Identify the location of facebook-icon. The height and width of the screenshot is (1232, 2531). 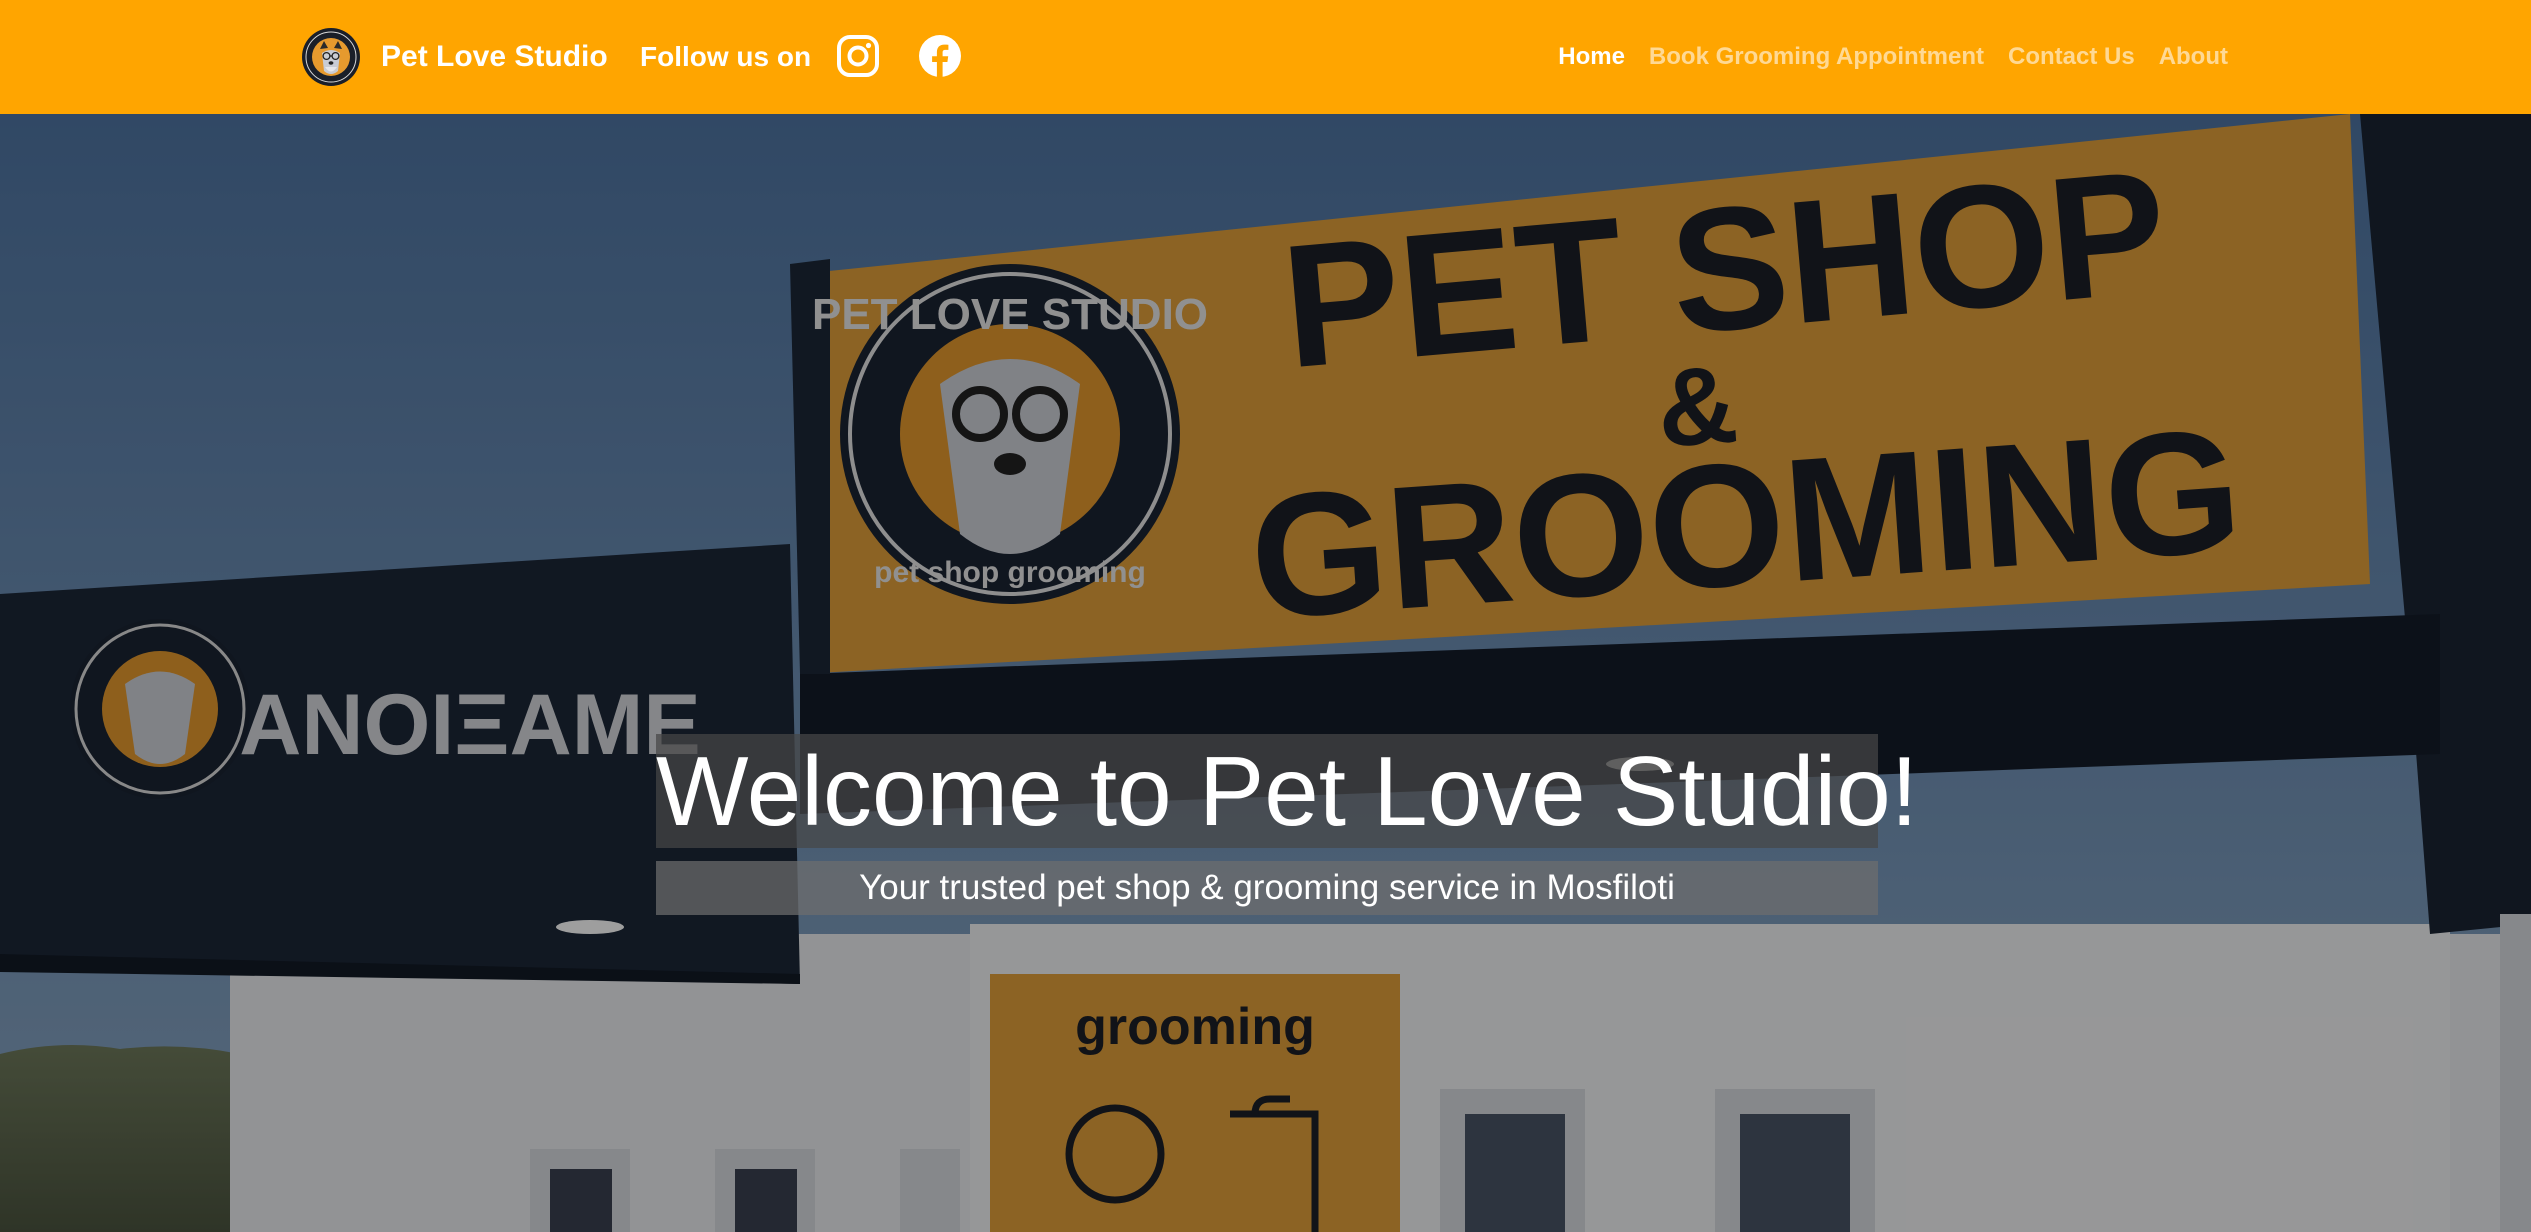
(940, 56).